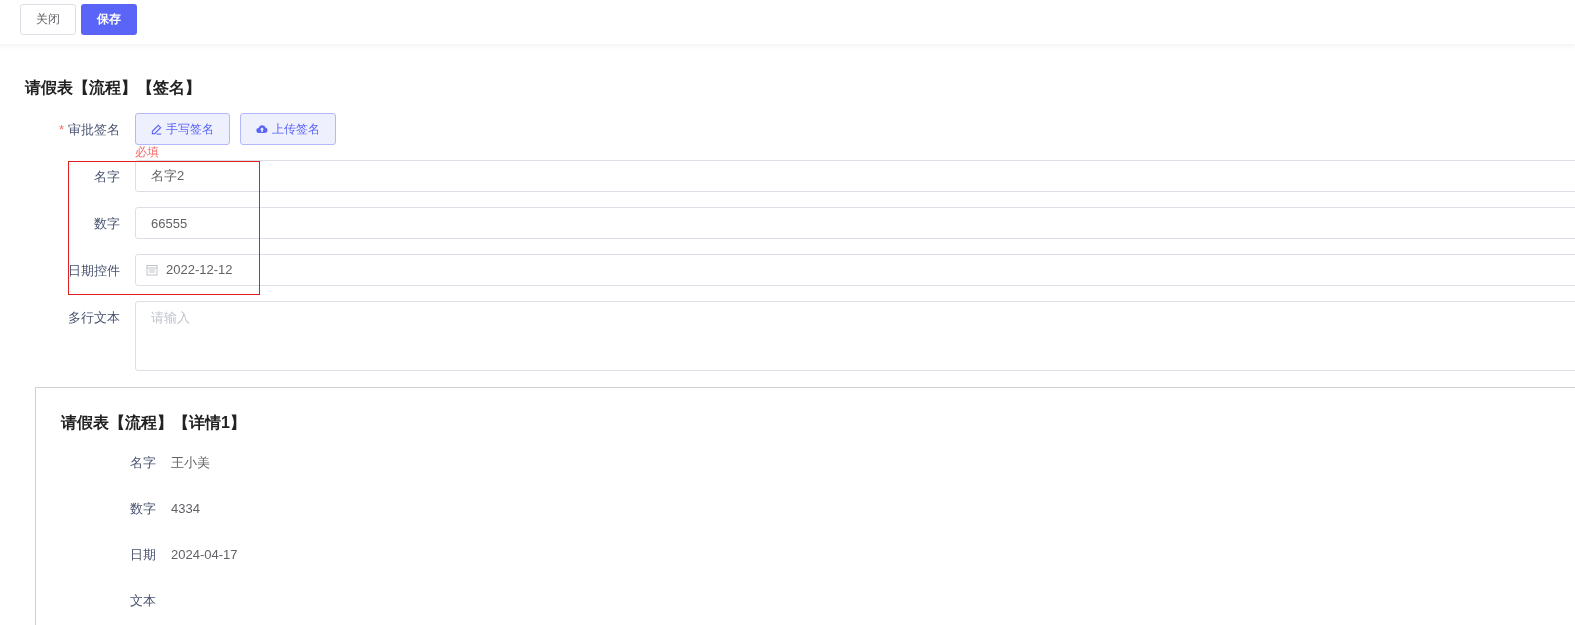 The width and height of the screenshot is (1575, 625). Describe the element at coordinates (152, 270) in the screenshot. I see `calendar-icon` at that location.